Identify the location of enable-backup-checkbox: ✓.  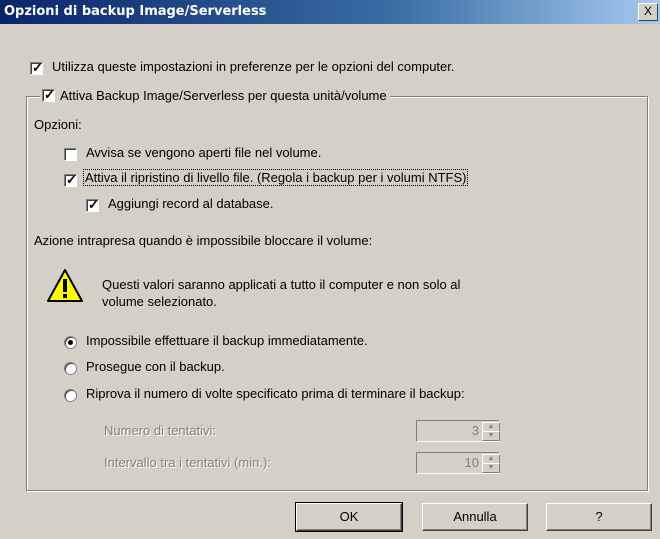
(48, 94).